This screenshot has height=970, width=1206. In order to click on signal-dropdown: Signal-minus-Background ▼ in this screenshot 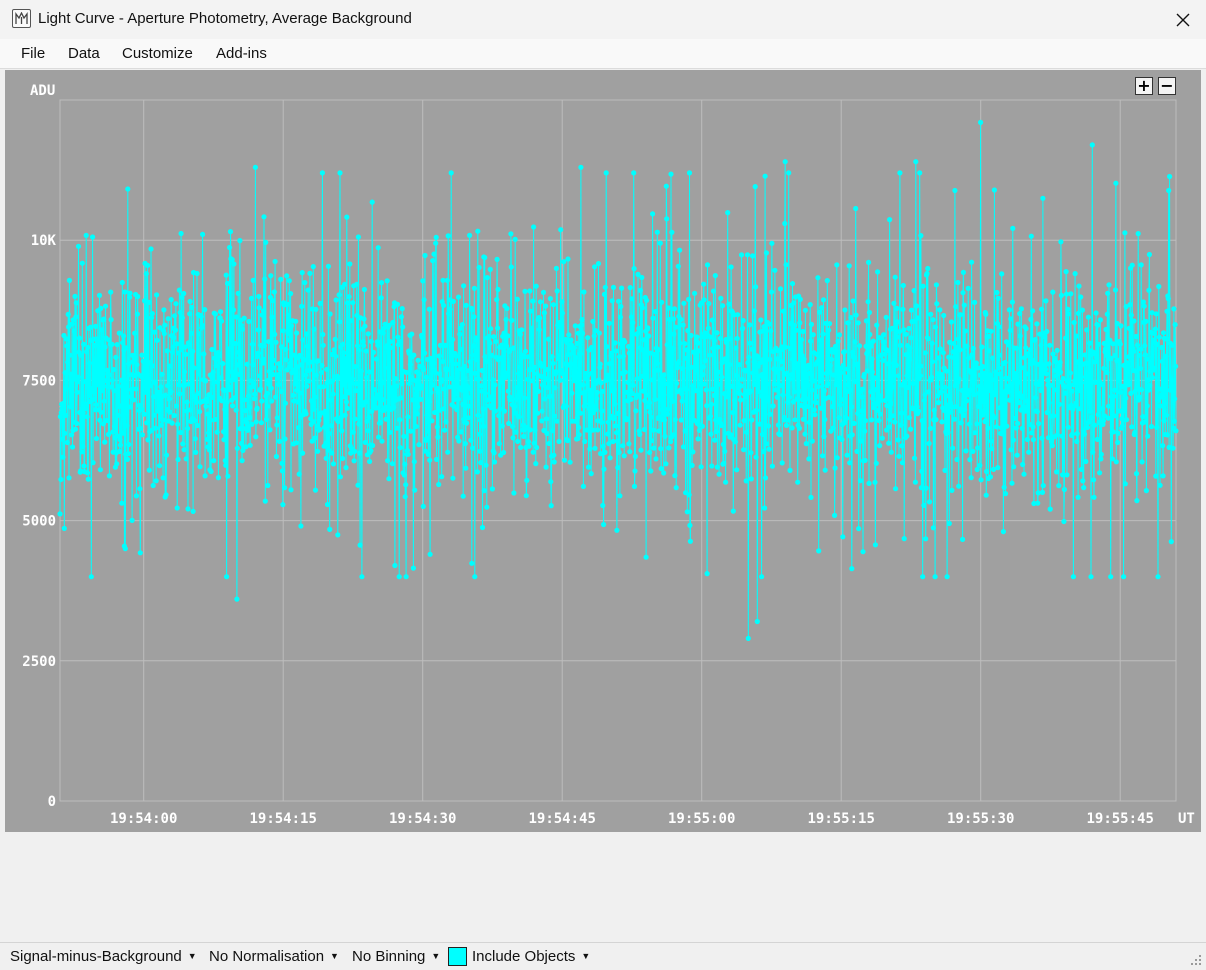, I will do `click(103, 956)`.